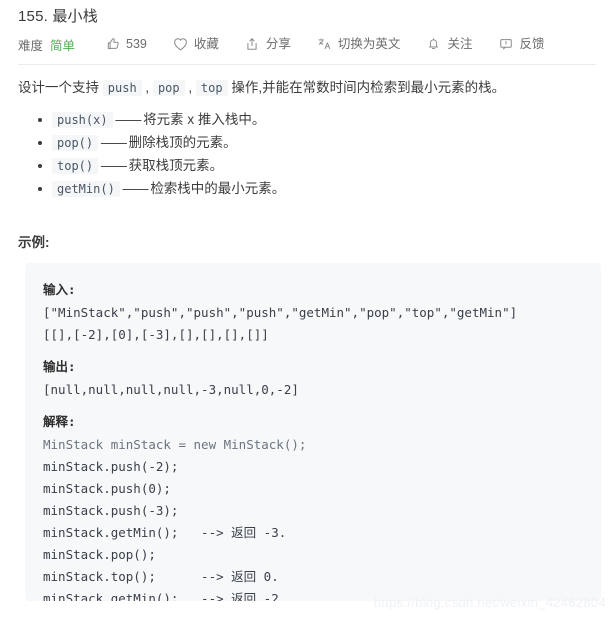  Describe the element at coordinates (324, 44) in the screenshot. I see `translate-icon` at that location.